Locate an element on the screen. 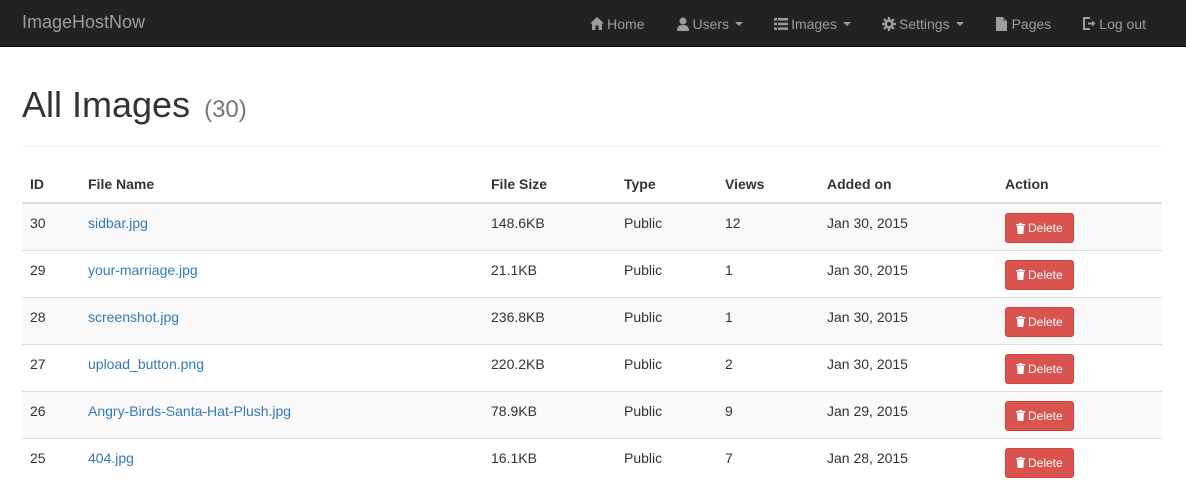 Image resolution: width=1186 pixels, height=485 pixels. cell-file-name: upload_button.png is located at coordinates (281, 367).